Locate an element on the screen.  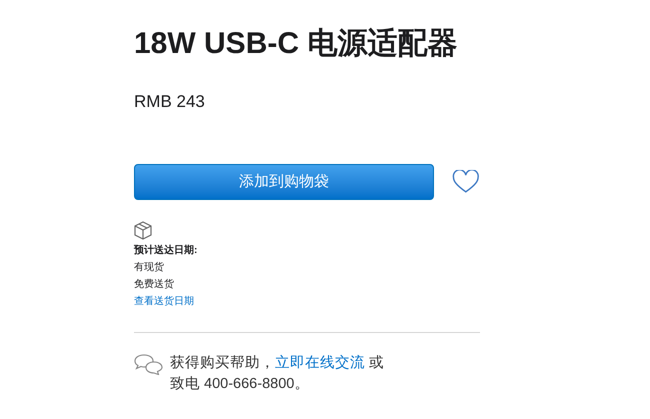
delivery-heading: 预计送达日期: is located at coordinates (166, 251).